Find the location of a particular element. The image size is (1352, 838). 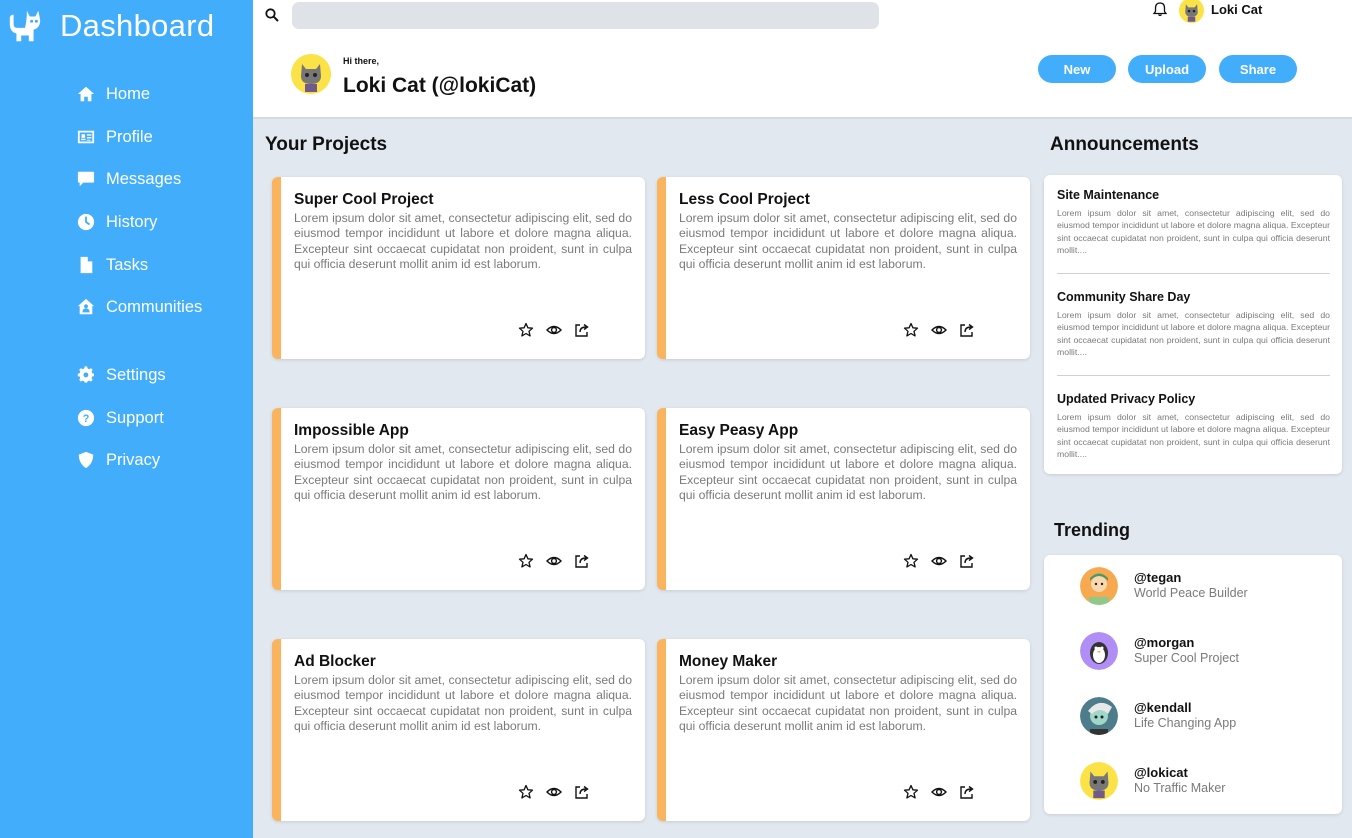

sidebar-item-tasks: Tasks is located at coordinates (112, 265).